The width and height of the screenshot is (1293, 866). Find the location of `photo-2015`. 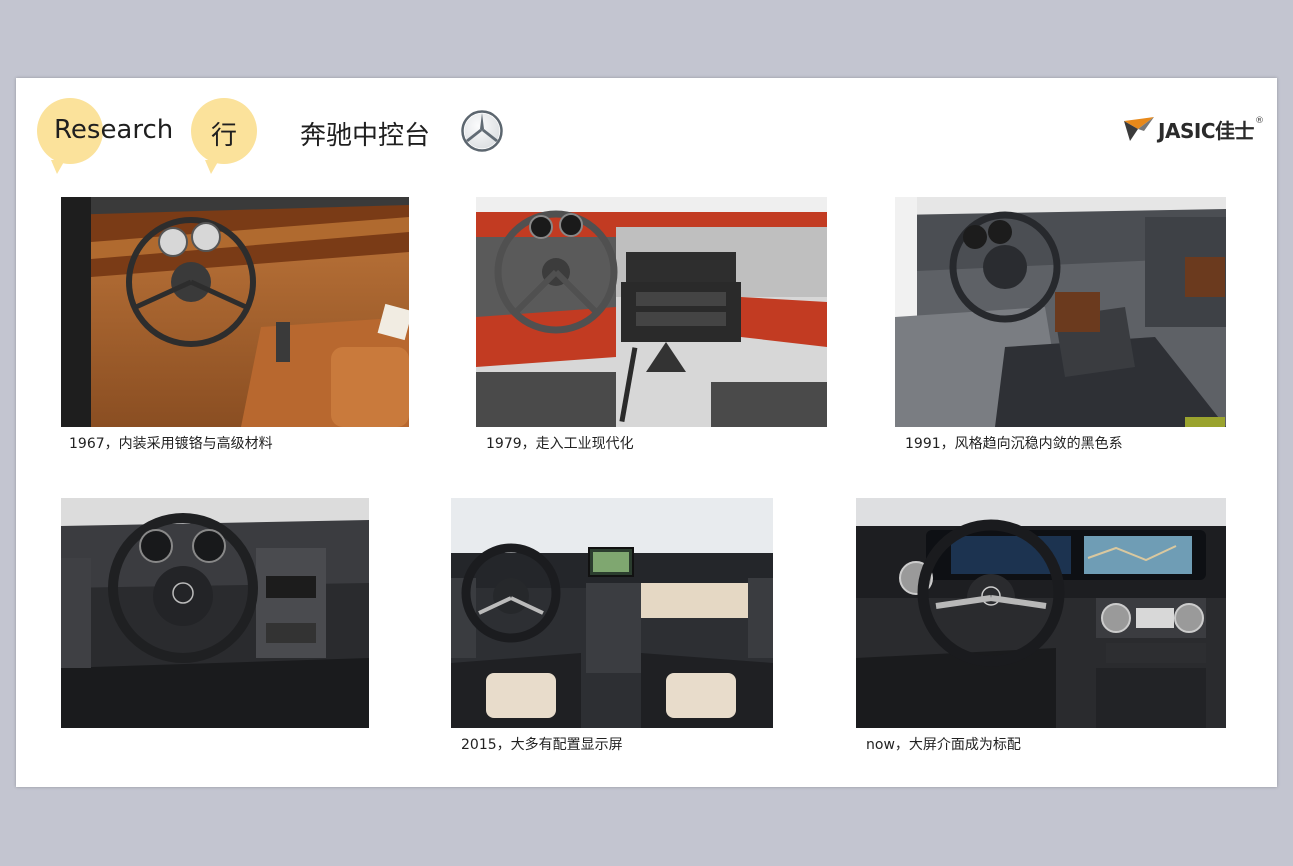

photo-2015 is located at coordinates (612, 613).